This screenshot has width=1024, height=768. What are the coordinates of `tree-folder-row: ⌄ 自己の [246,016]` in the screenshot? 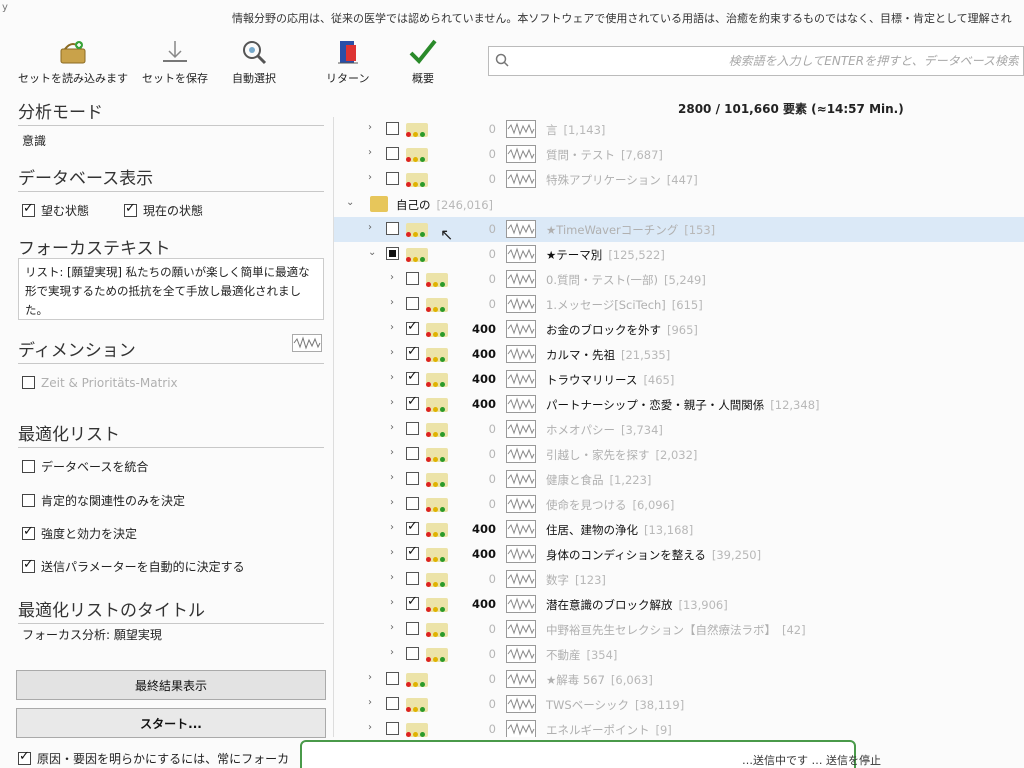 It's located at (679, 204).